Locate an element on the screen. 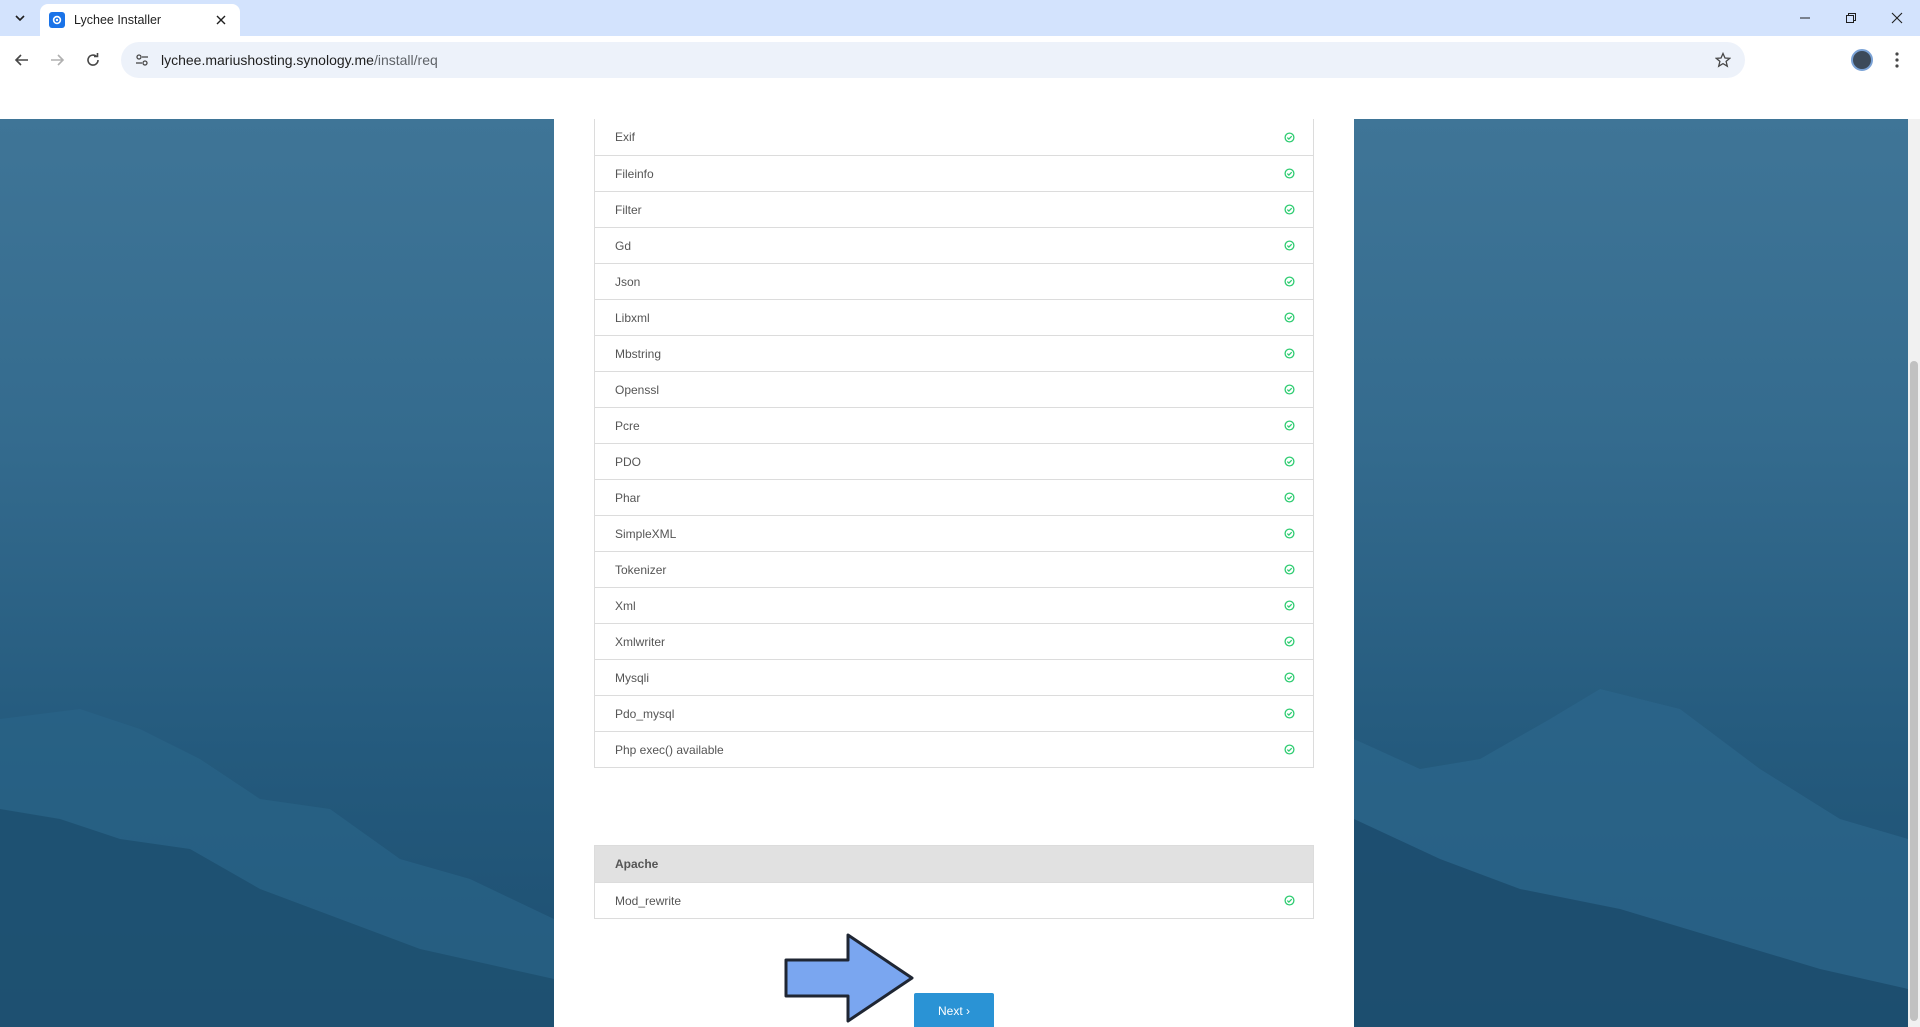 The image size is (1920, 1027). tab-strip: Lychee Installer is located at coordinates (960, 18).